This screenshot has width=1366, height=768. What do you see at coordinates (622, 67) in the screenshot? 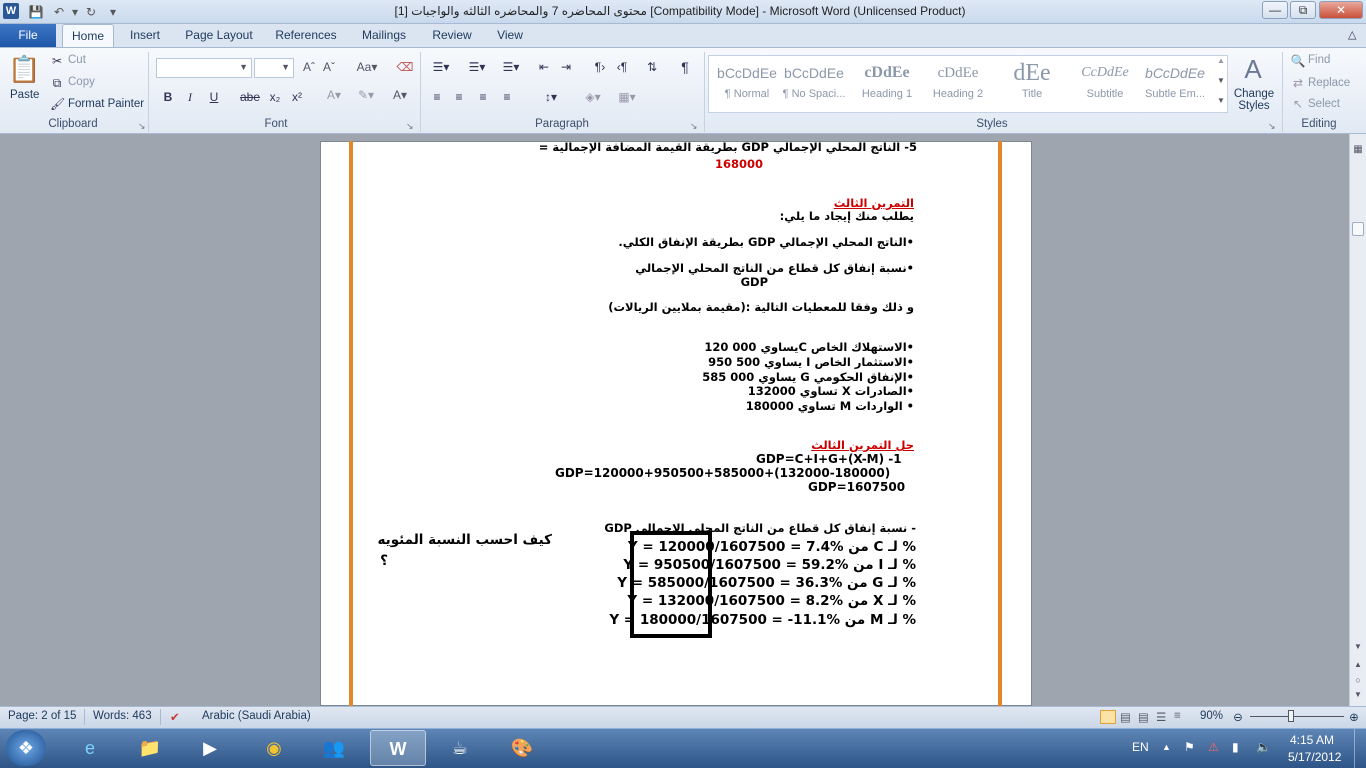
I see `rtl-direction-icon: ‹¶` at bounding box center [622, 67].